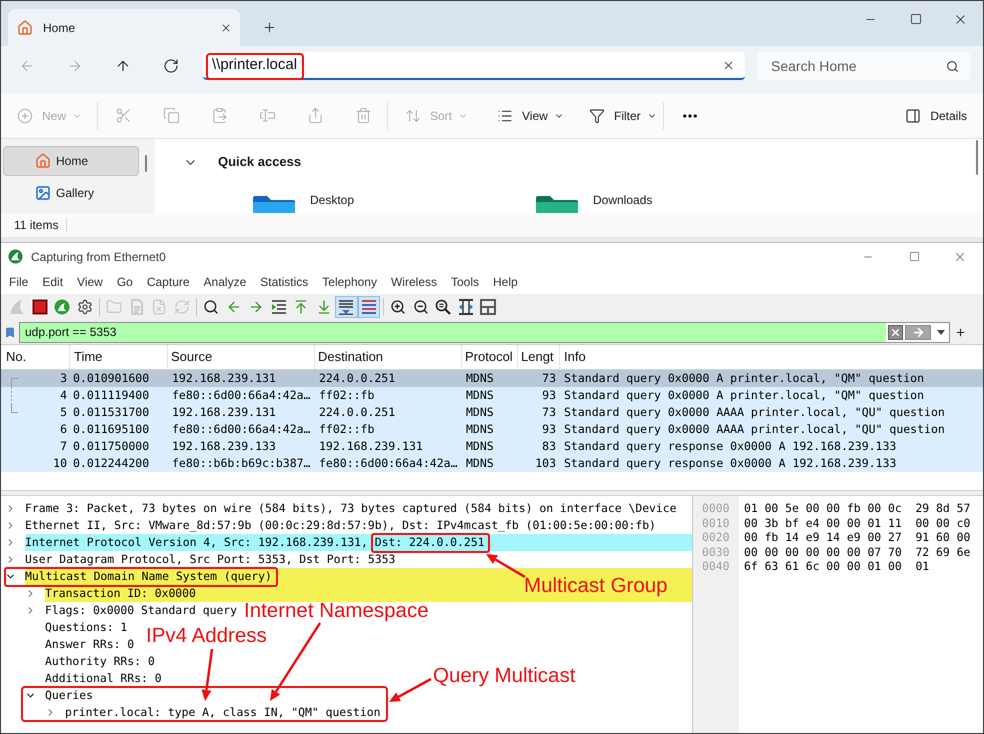  Describe the element at coordinates (71, 161) in the screenshot. I see `sidebar-item: Home` at that location.